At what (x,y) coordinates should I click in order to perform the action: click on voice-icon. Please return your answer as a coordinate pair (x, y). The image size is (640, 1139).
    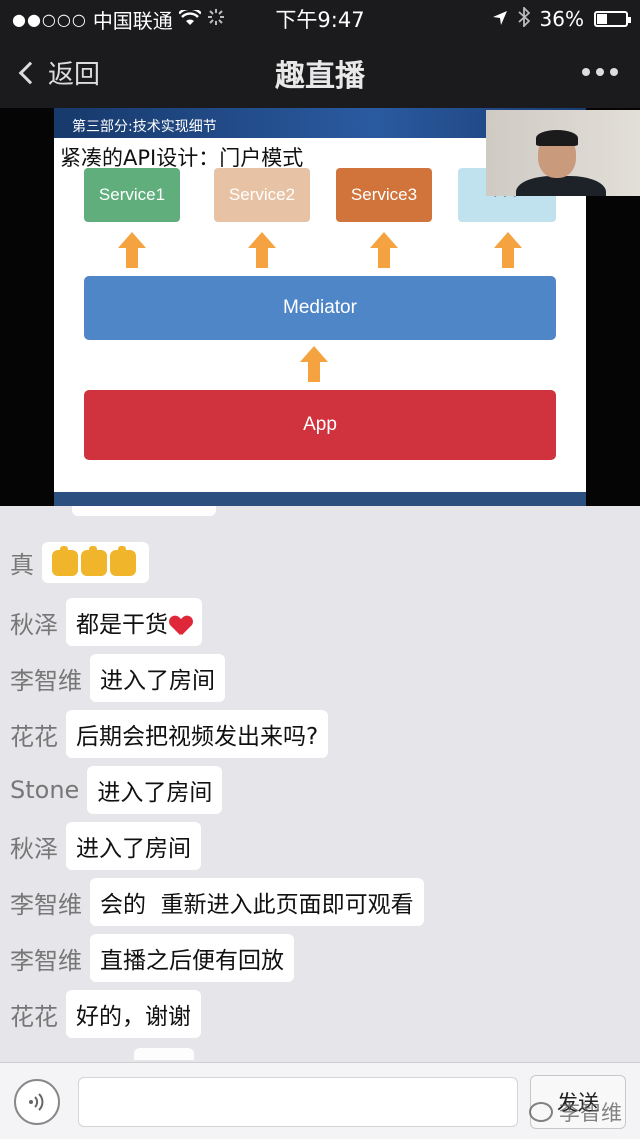
    Looking at the image, I should click on (36, 1102).